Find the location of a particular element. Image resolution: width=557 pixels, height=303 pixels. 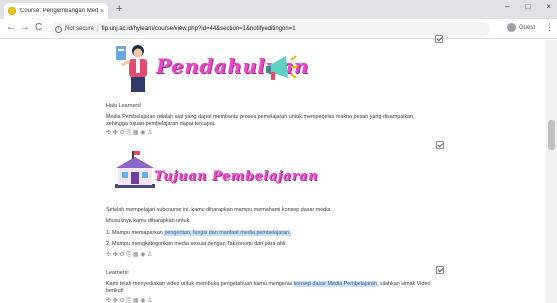

page-scrollbar is located at coordinates (551, 171).